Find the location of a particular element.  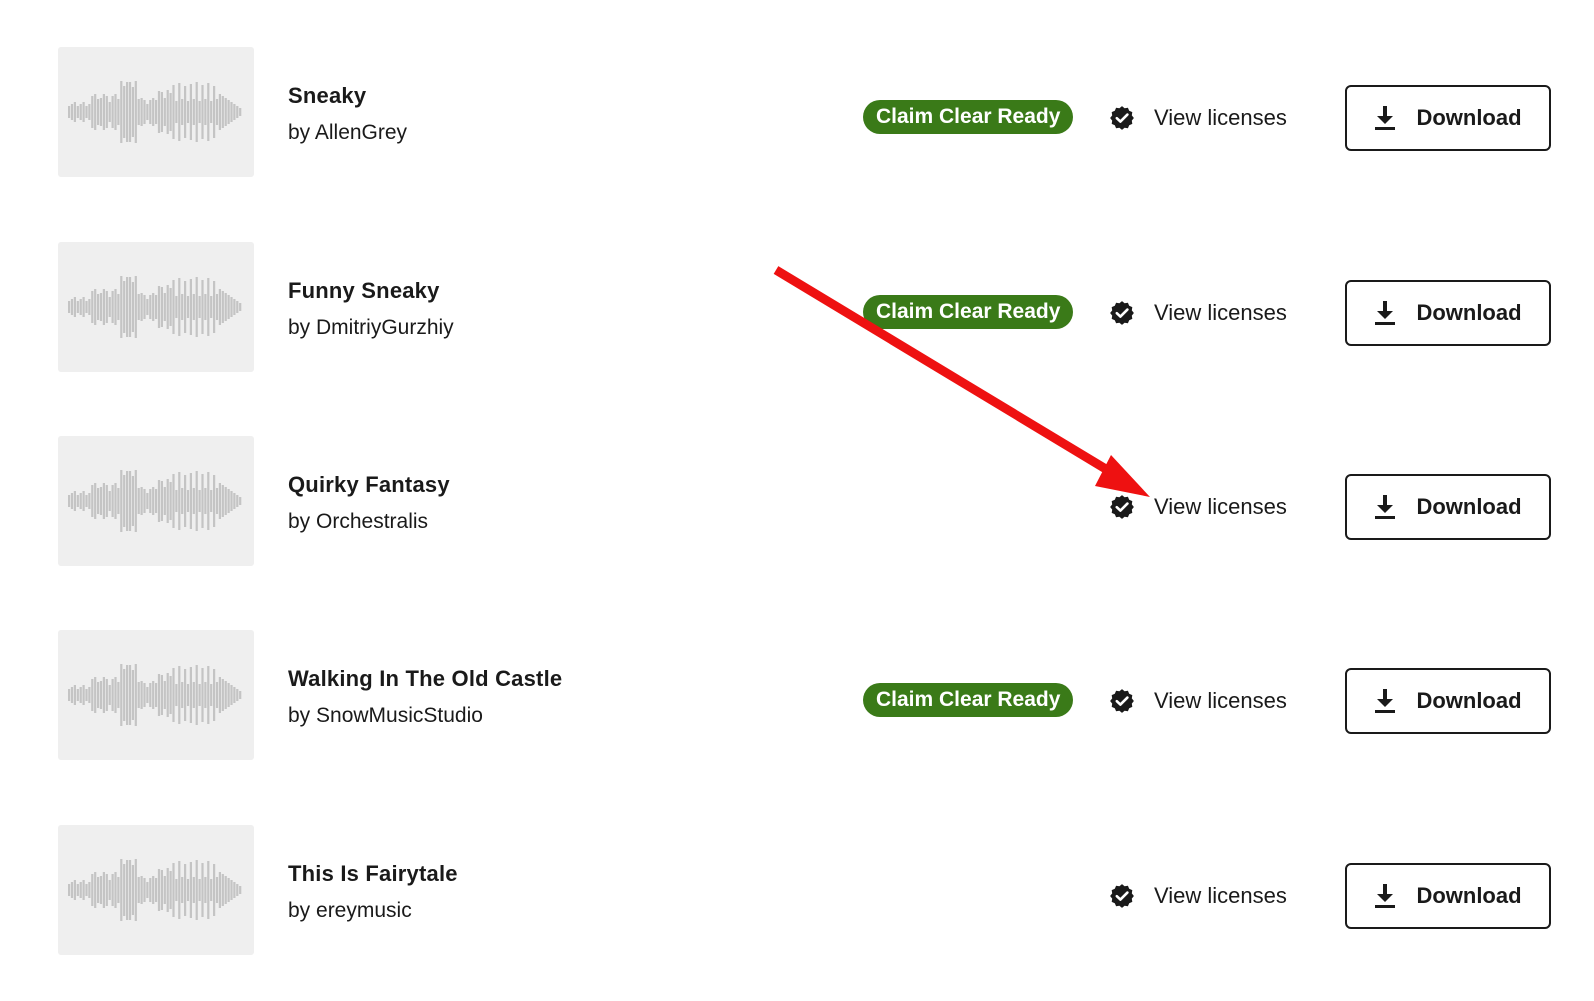

view-licenses-label: View licenses is located at coordinates (1220, 700).